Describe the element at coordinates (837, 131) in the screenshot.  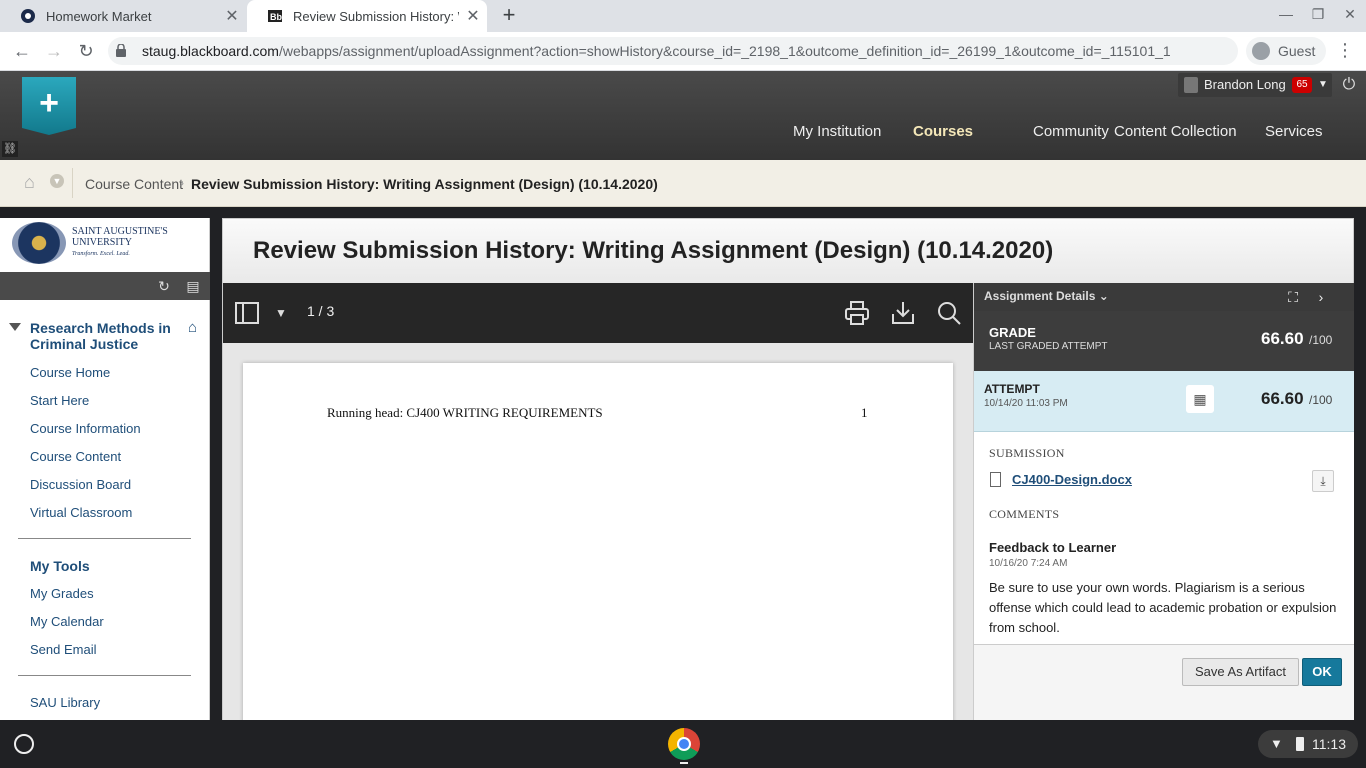
I see `nav-my-institution: My Institution` at that location.